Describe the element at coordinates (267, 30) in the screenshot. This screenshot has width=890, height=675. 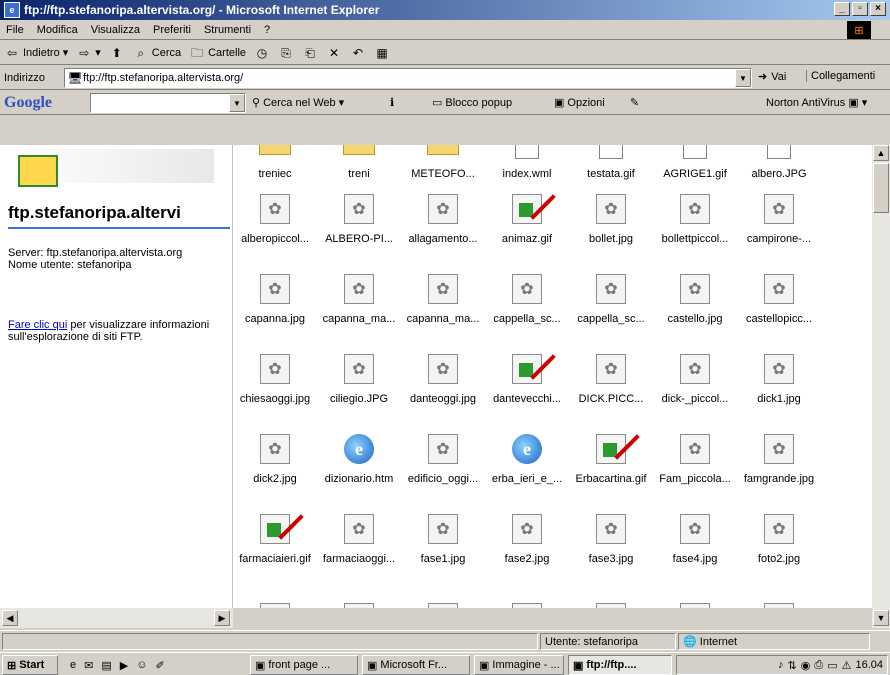
I see `menu-help: ?` at that location.